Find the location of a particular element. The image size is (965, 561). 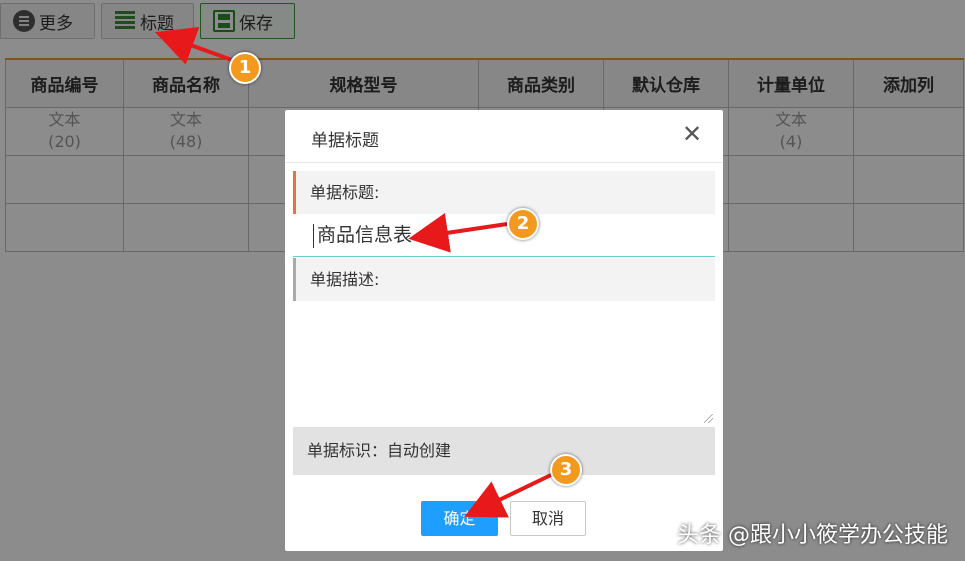

title-input: 商品信息表 is located at coordinates (504, 235).